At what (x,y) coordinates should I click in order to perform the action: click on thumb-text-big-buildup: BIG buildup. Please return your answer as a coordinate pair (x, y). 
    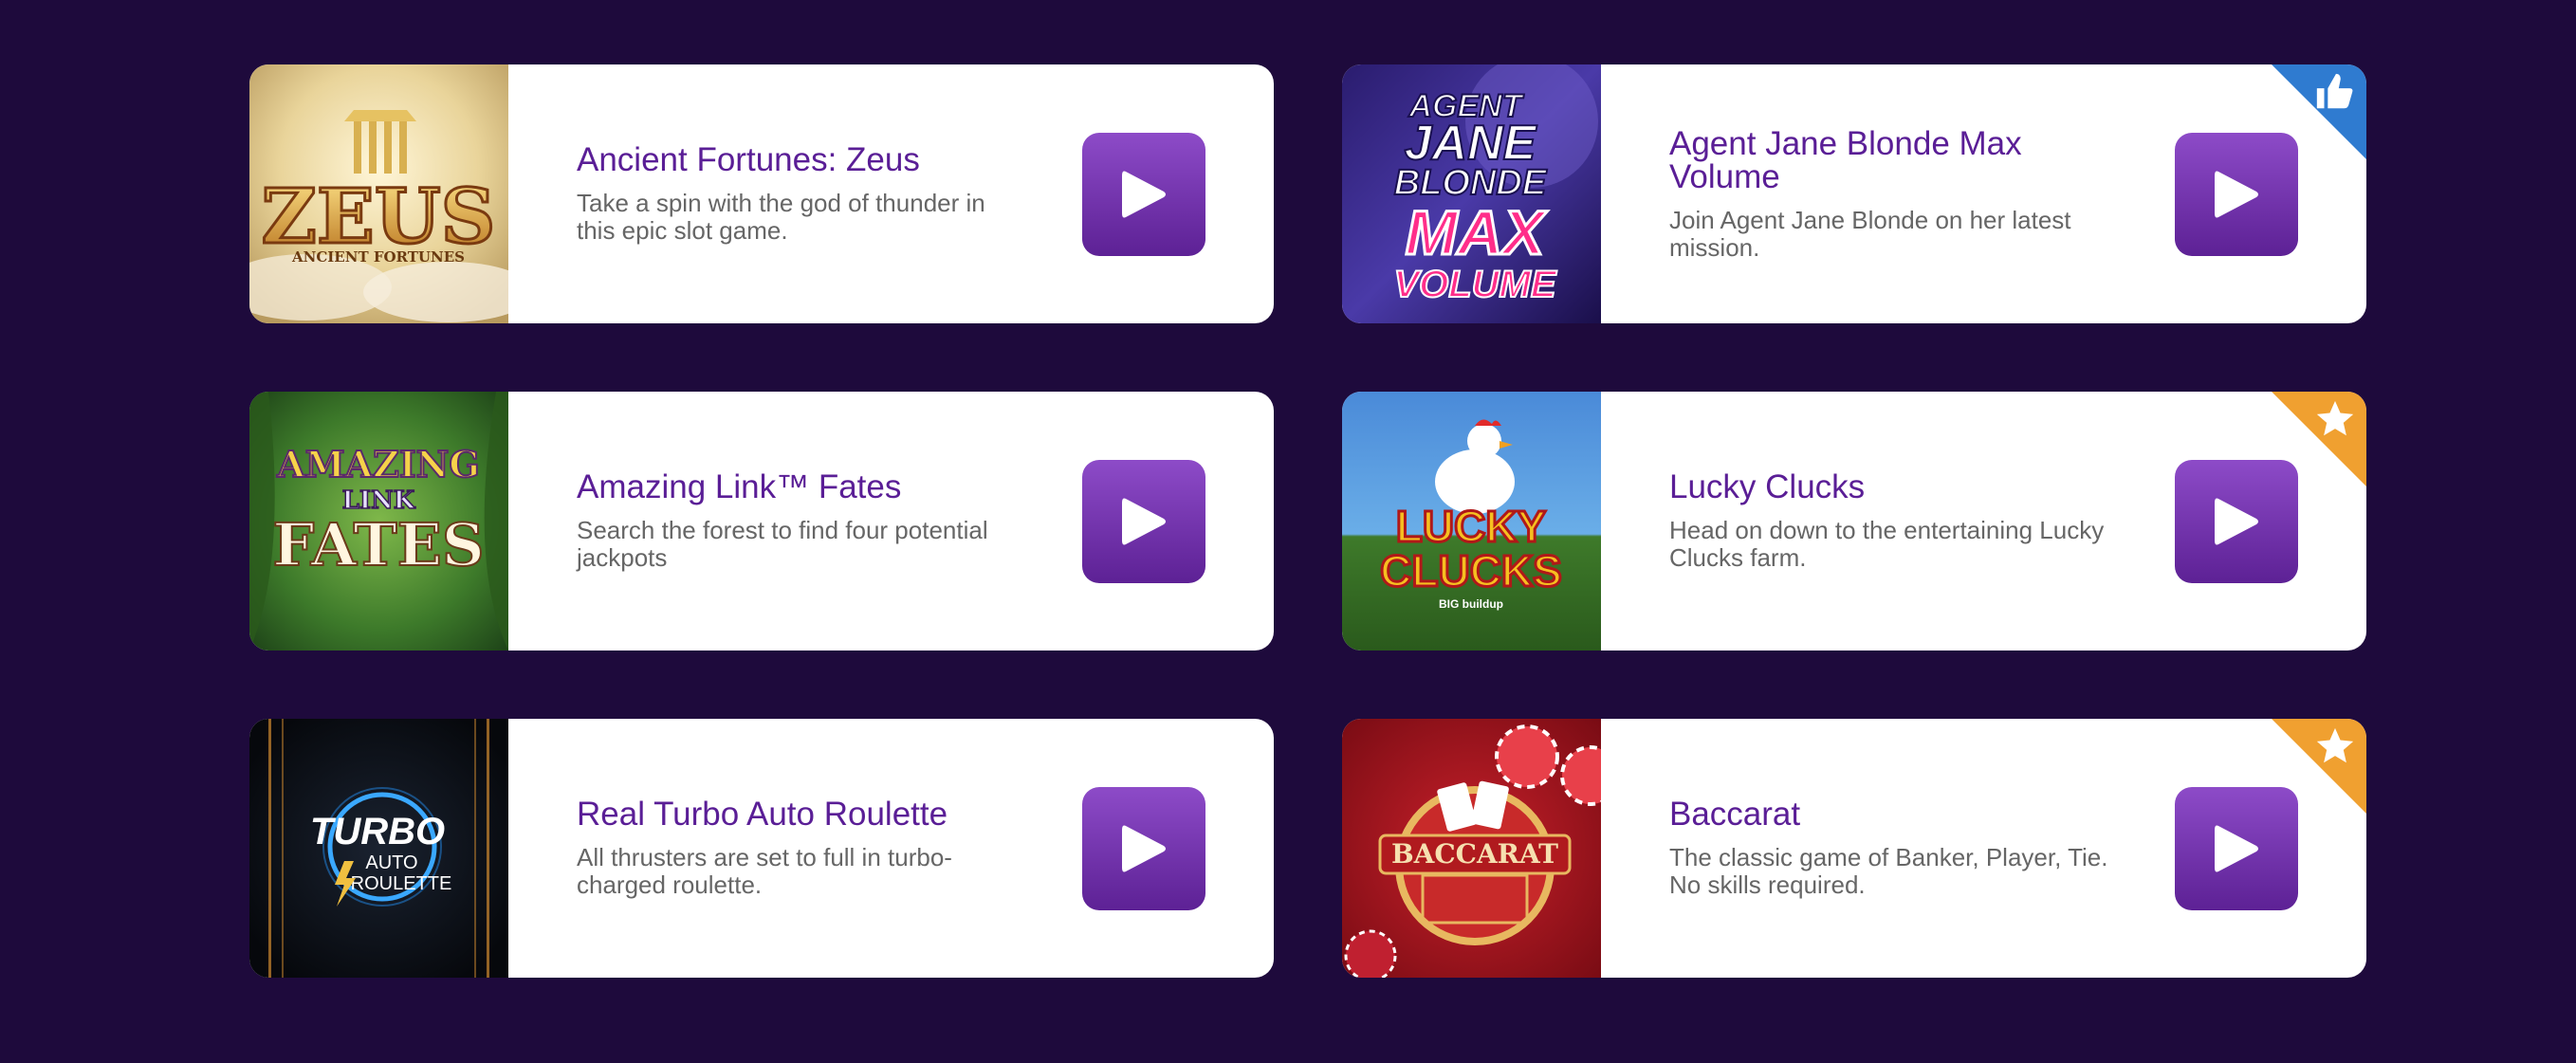
    Looking at the image, I should click on (1471, 604).